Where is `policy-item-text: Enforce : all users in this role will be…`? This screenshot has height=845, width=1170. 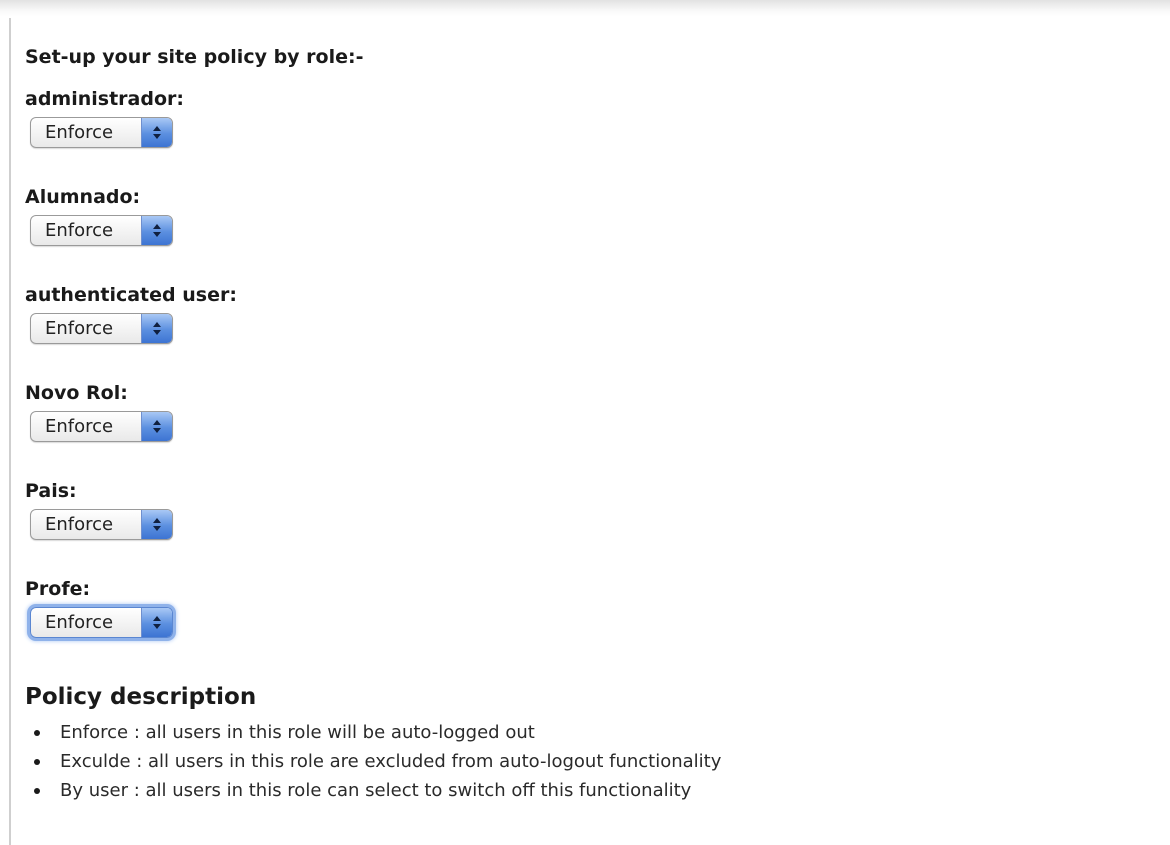
policy-item-text: Enforce : all users in this role will be… is located at coordinates (297, 732).